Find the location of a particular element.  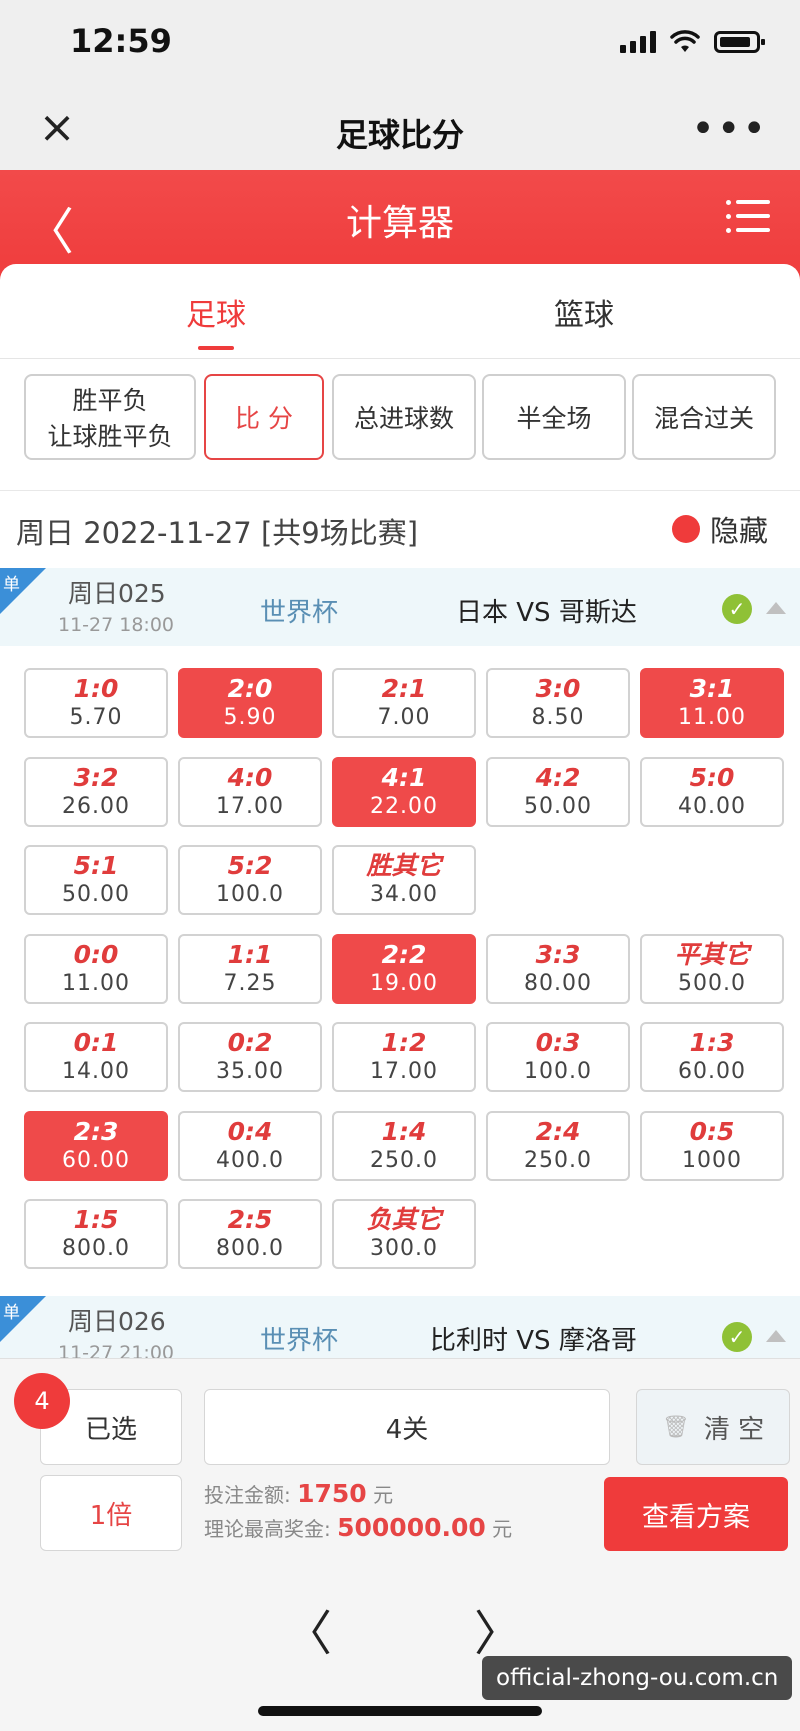

match-header: 单 周日025 11-27 18:00 世界杯 日本 VS 哥斯达 ✓ is located at coordinates (400, 607).